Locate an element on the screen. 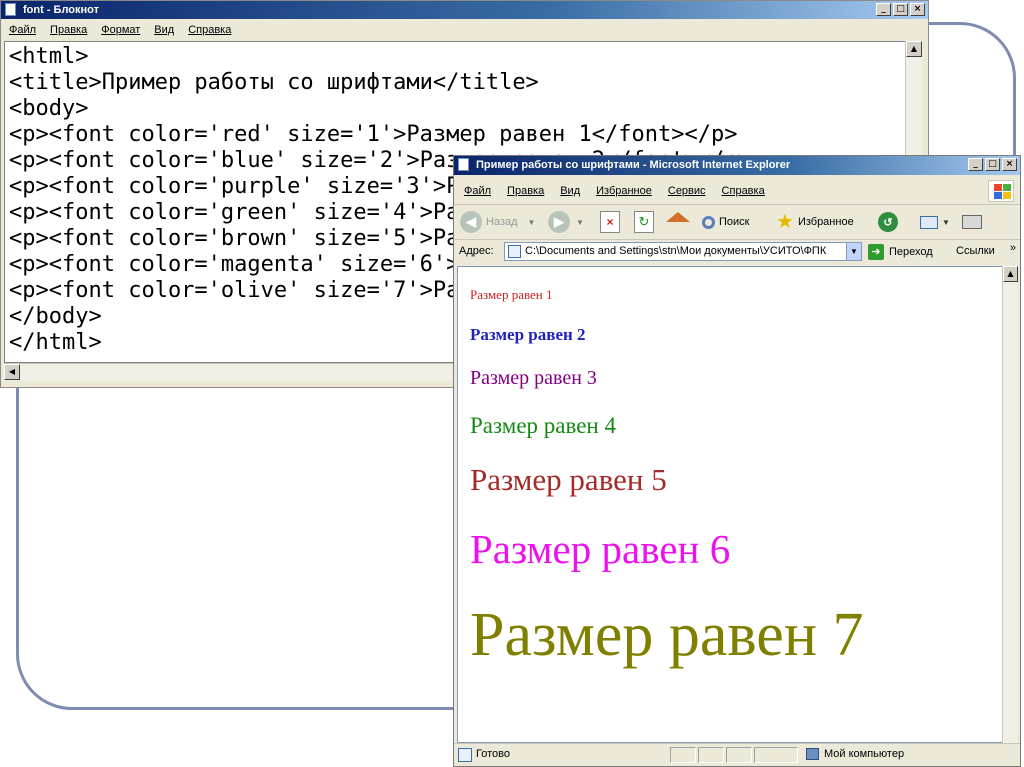 Image resolution: width=1024 pixels, height=767 pixels. ie-vertical-scrollbar: ▲ is located at coordinates (1010, 504).